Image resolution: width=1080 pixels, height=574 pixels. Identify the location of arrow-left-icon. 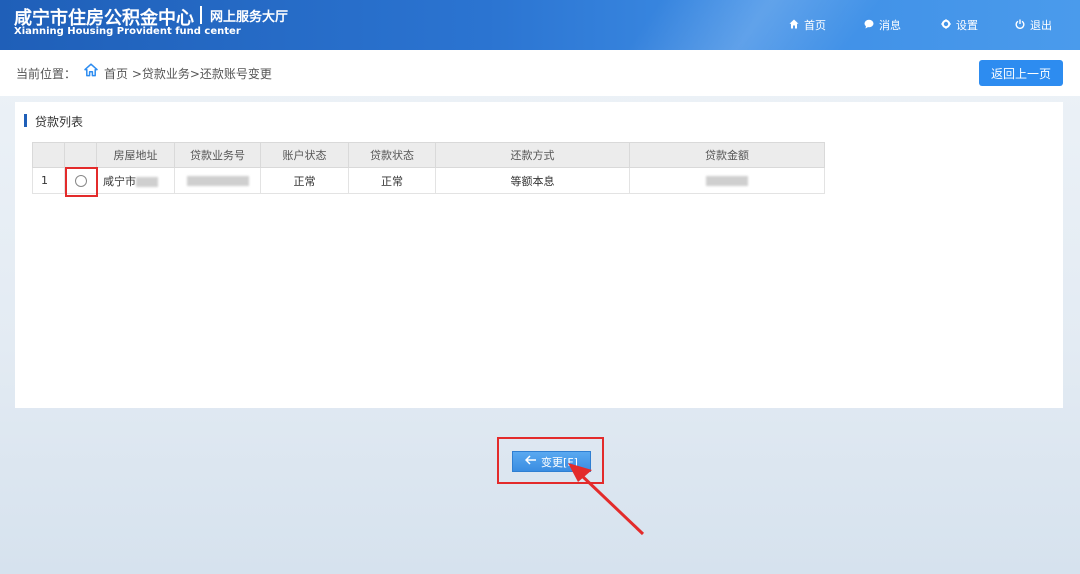
(530, 461).